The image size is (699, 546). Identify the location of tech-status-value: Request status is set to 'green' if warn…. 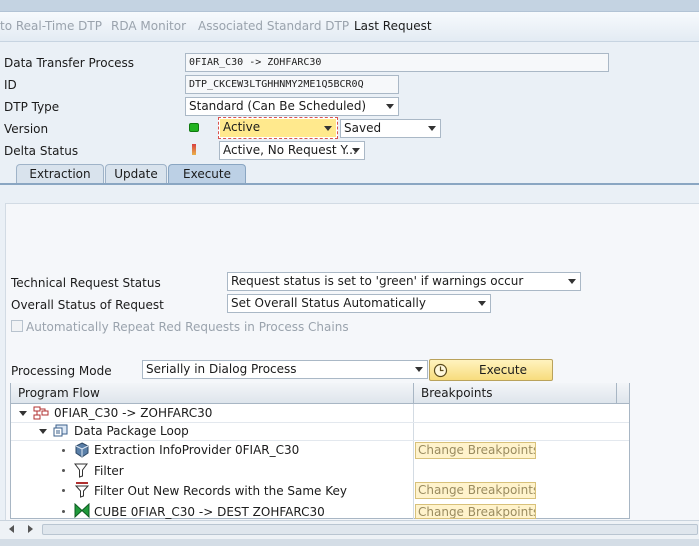
(377, 281).